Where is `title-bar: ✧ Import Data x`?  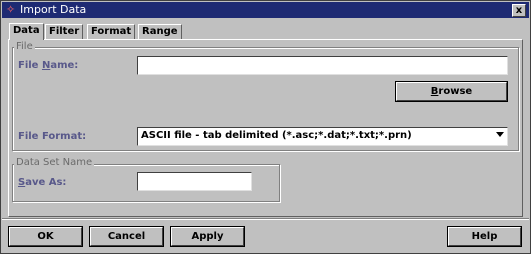
title-bar: ✧ Import Data x is located at coordinates (265, 10).